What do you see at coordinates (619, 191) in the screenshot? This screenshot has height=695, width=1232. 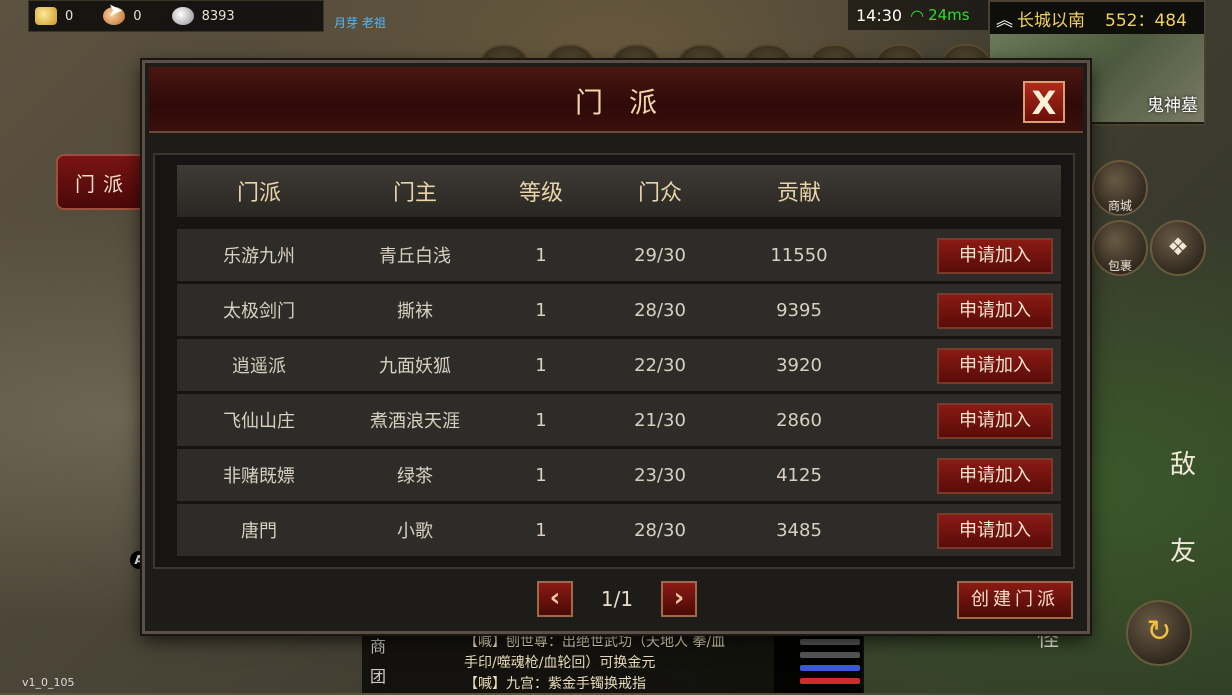 I see `table-header: 门派 门主 等级 门众 贡献` at bounding box center [619, 191].